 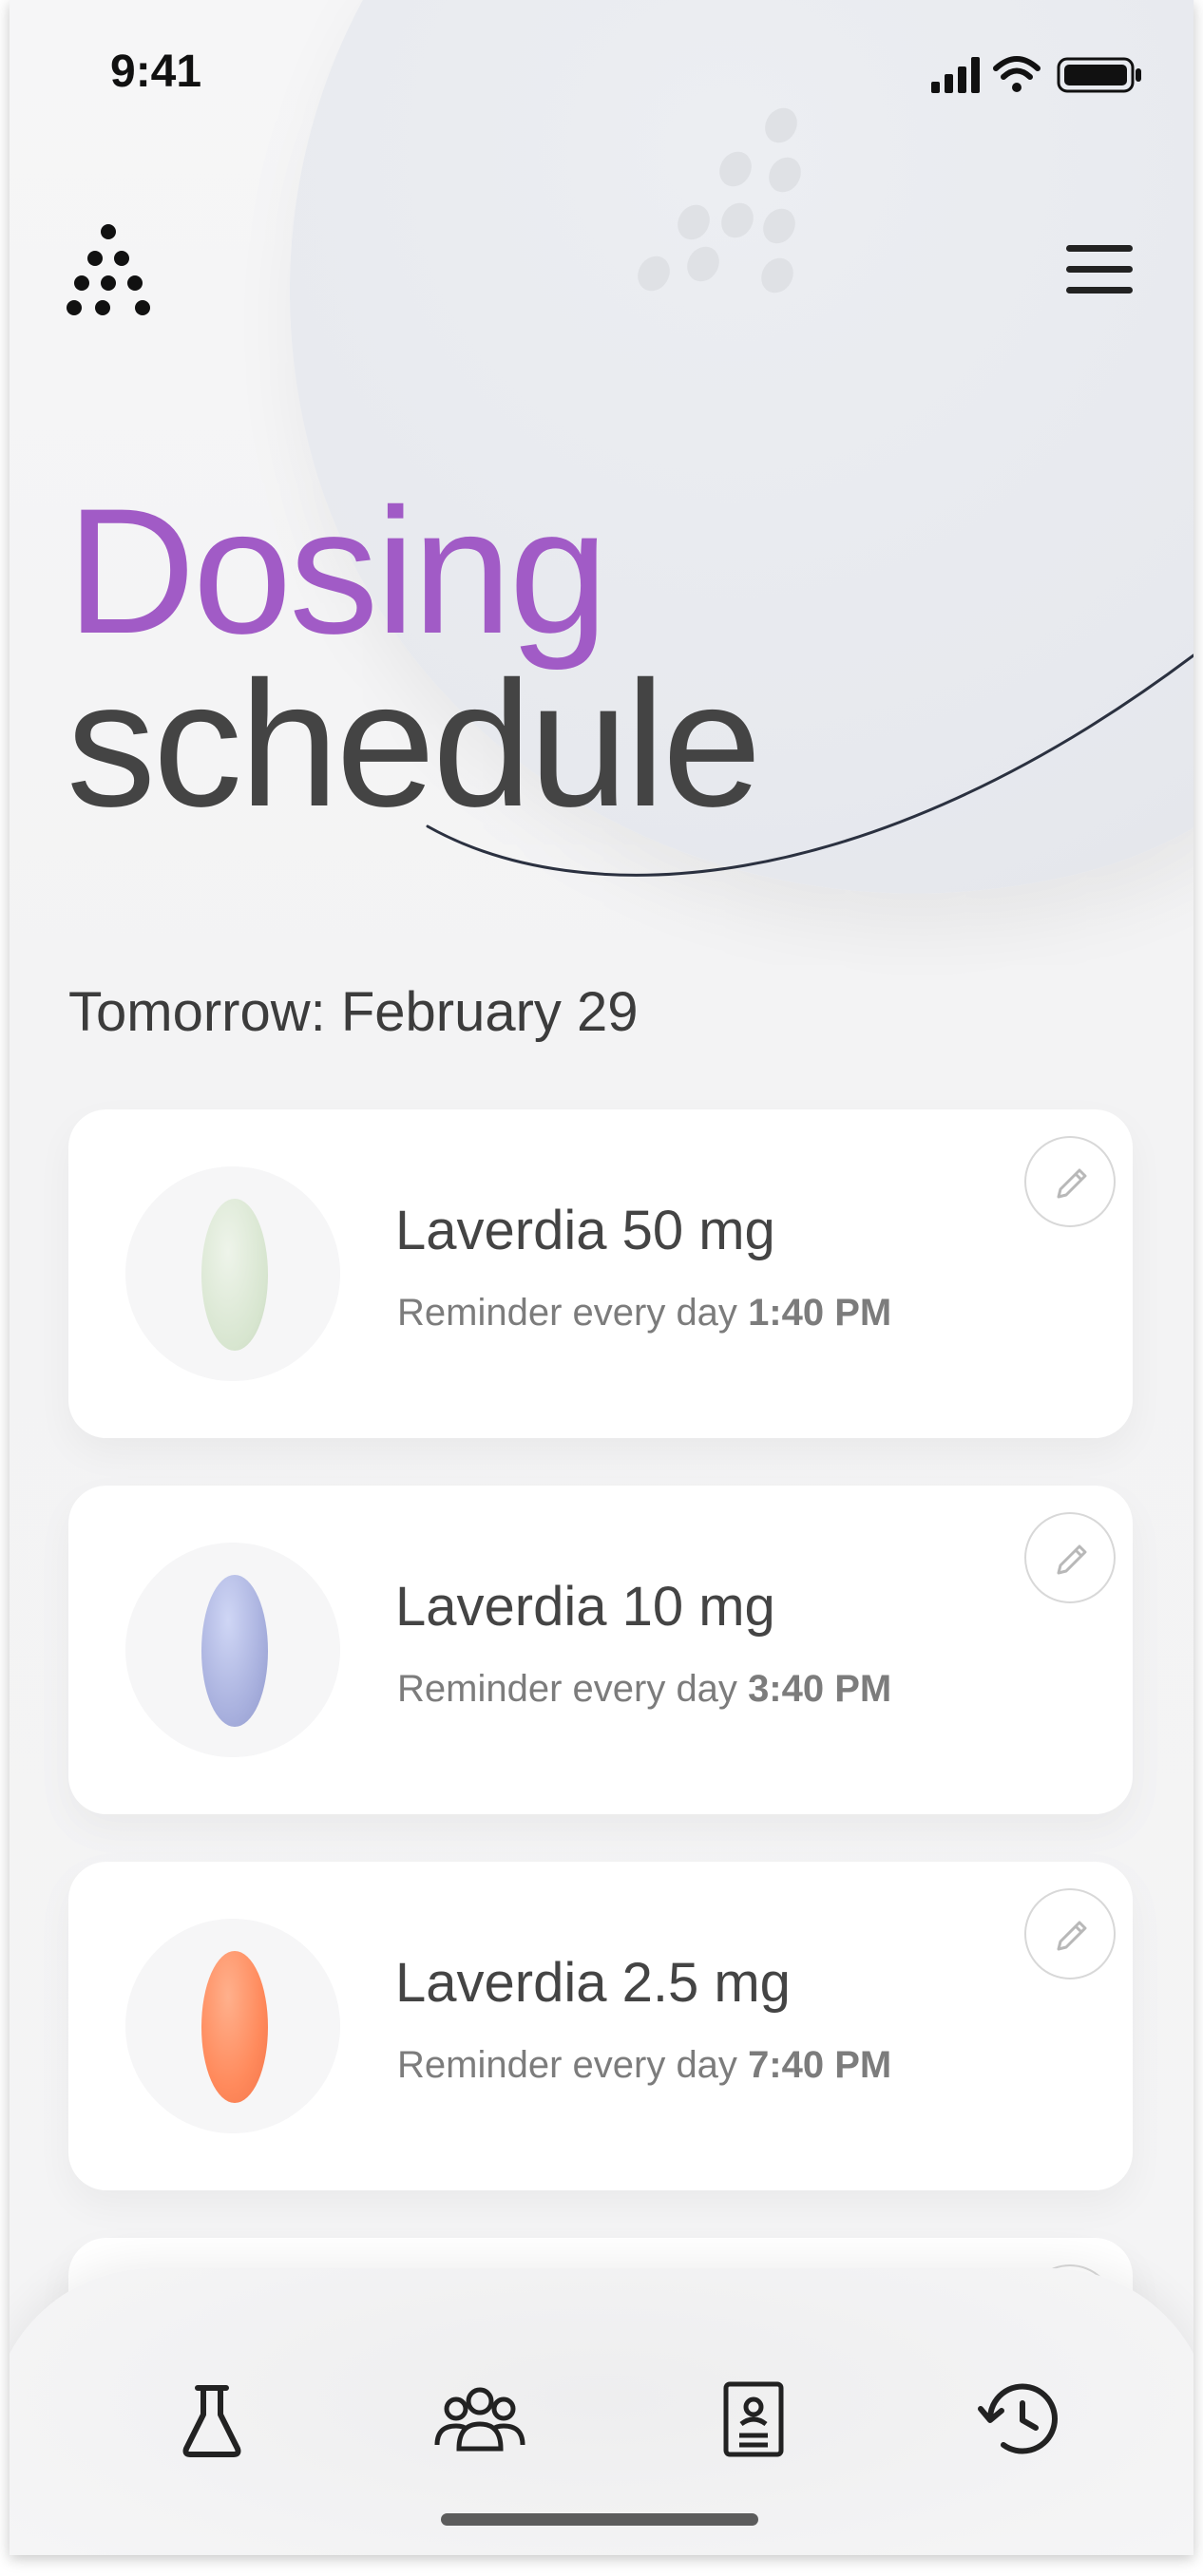 I want to click on status-bar: 9:41, so click(x=601, y=66).